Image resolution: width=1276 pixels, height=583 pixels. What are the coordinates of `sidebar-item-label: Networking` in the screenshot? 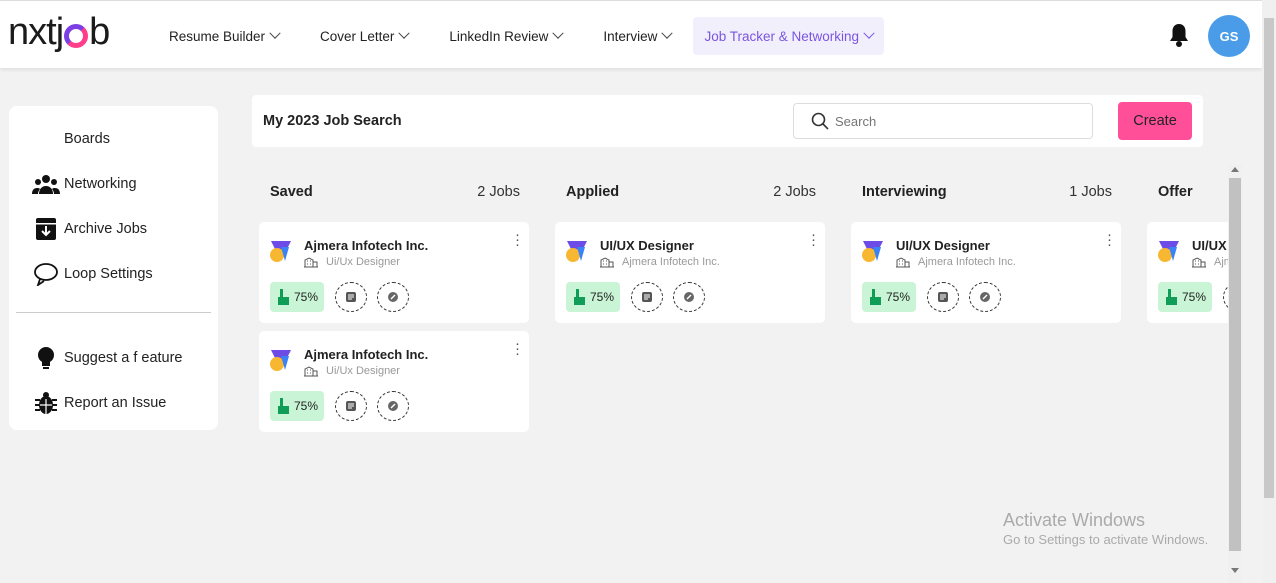 It's located at (100, 184).